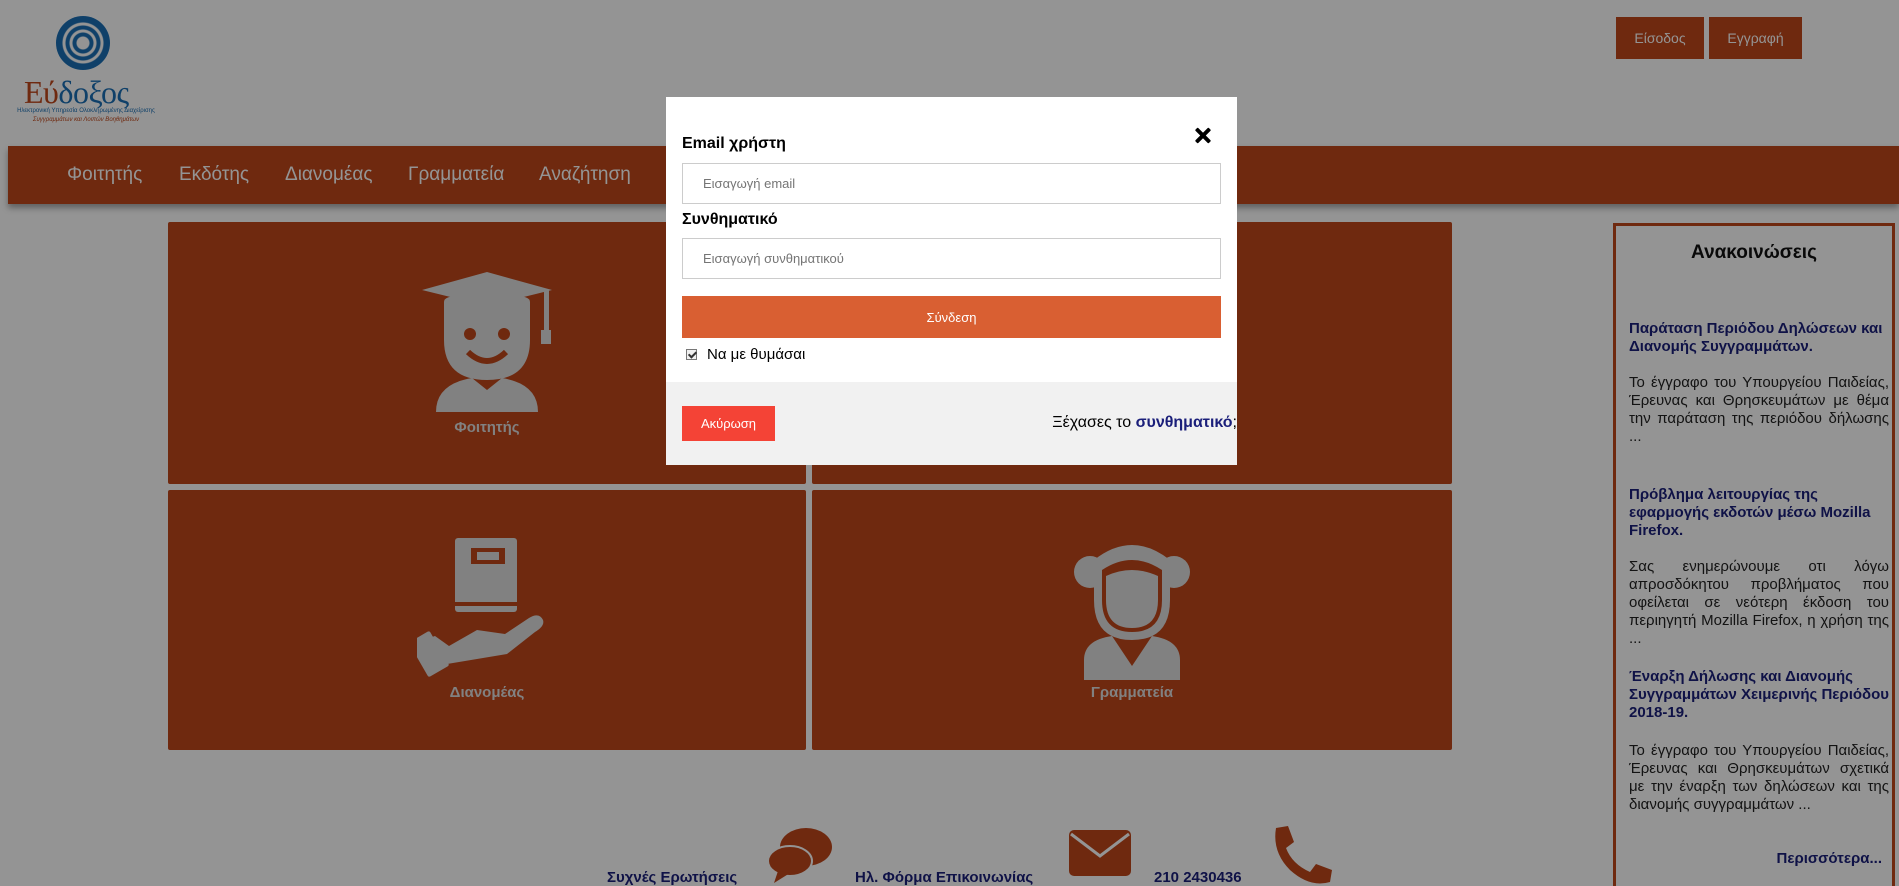 The height and width of the screenshot is (886, 1899). What do you see at coordinates (728, 423) in the screenshot?
I see `cancel-button: Ακύρωση` at bounding box center [728, 423].